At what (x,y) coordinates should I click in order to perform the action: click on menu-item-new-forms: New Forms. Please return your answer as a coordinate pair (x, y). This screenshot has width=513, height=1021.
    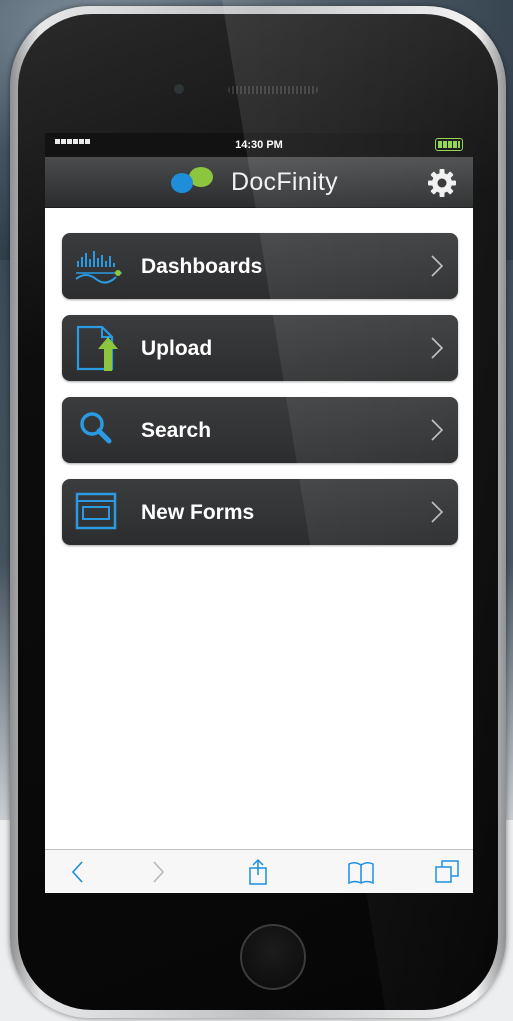
    Looking at the image, I should click on (260, 512).